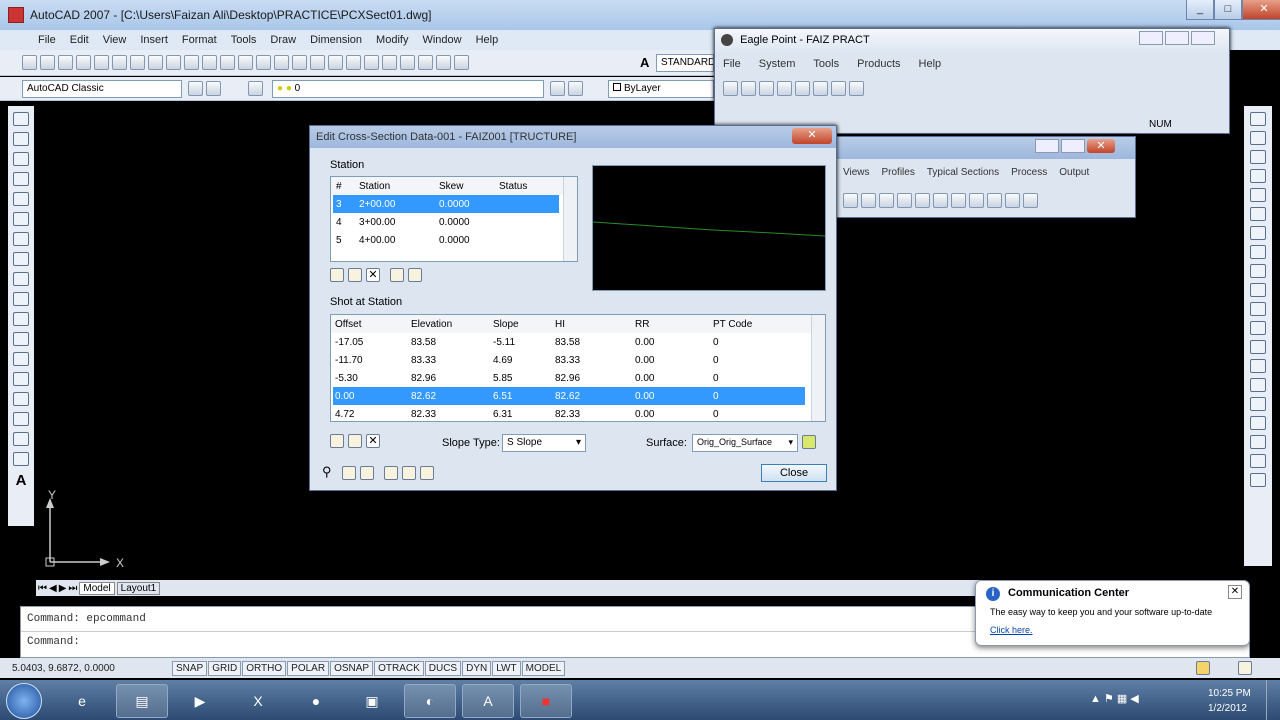  I want to click on extend-icon, so click(1258, 309).